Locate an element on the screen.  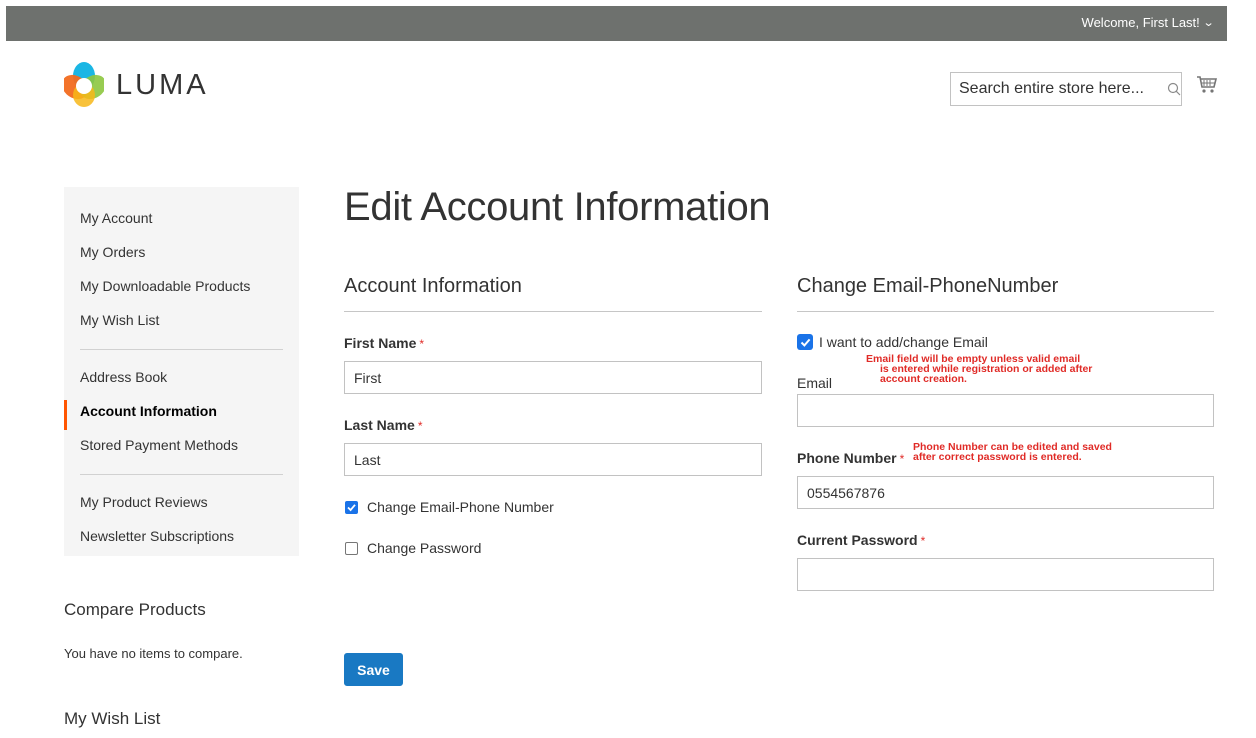
luma-logo-icon is located at coordinates (84, 84).